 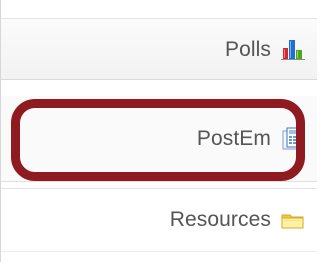 What do you see at coordinates (293, 220) in the screenshot?
I see `folder-icon` at bounding box center [293, 220].